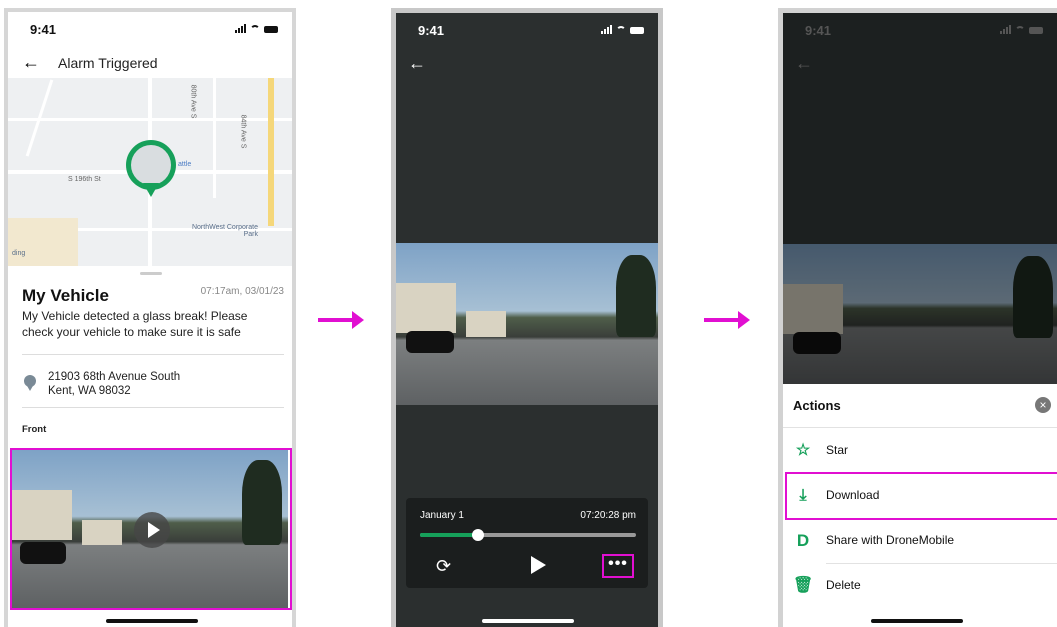 The width and height of the screenshot is (1057, 627). Describe the element at coordinates (817, 405) in the screenshot. I see `actions-title: Actions` at that location.